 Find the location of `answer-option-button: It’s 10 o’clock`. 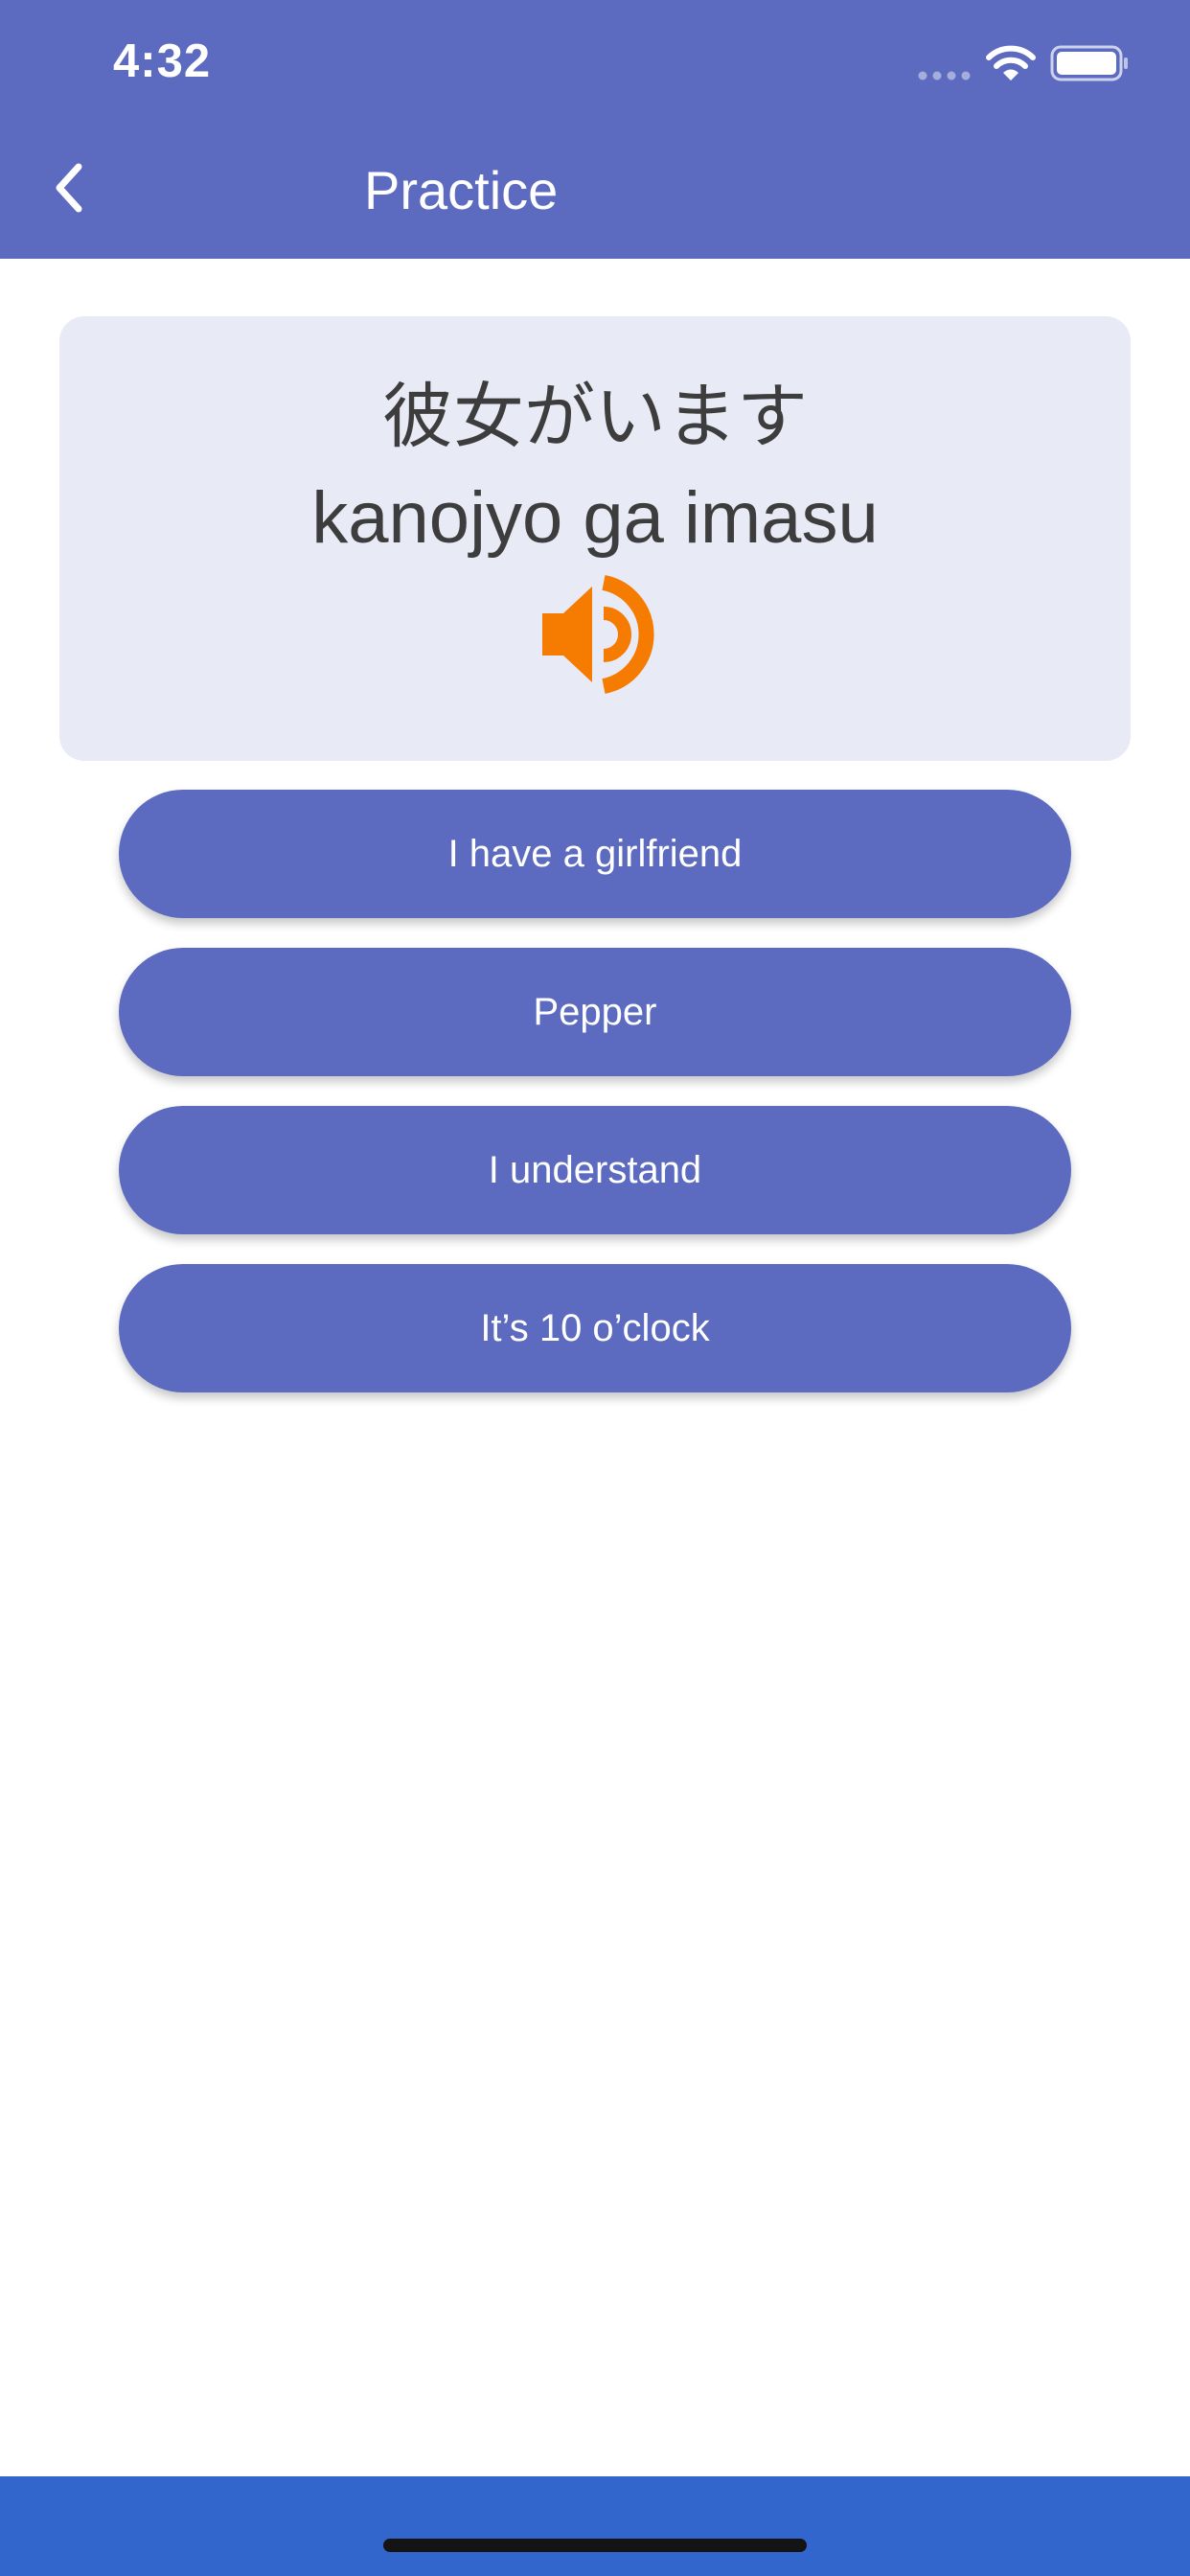

answer-option-button: It’s 10 o’clock is located at coordinates (595, 1328).